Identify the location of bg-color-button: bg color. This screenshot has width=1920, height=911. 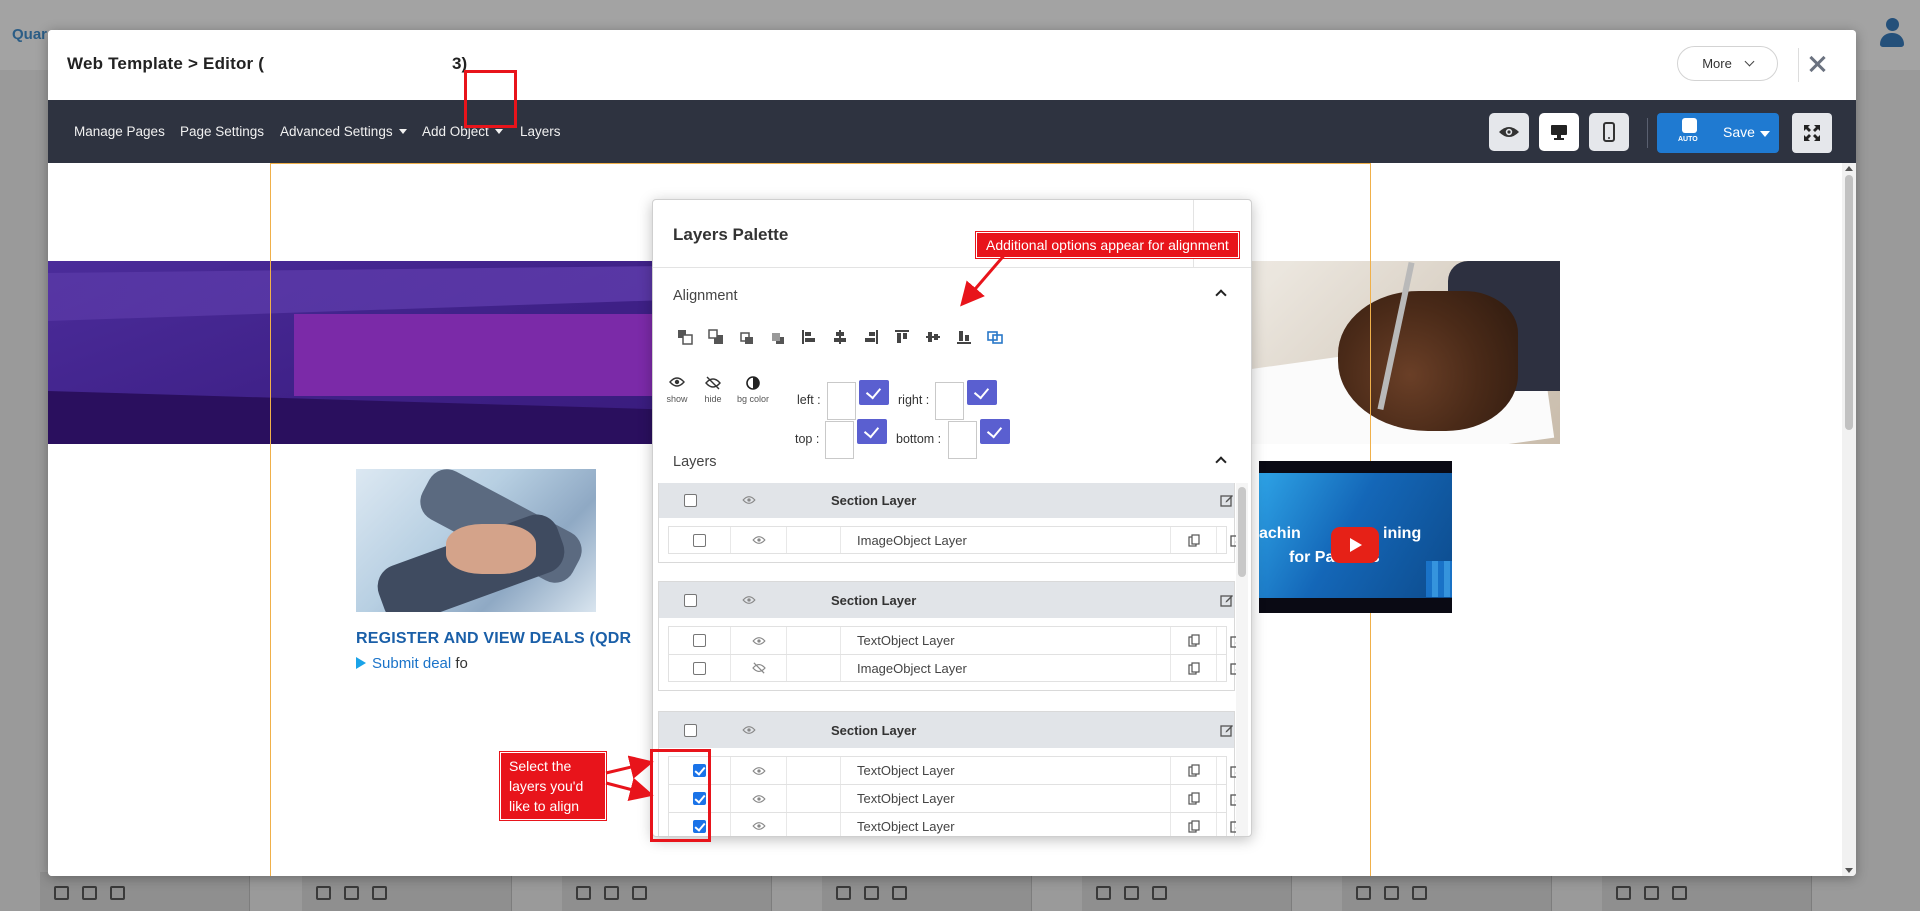
(753, 390).